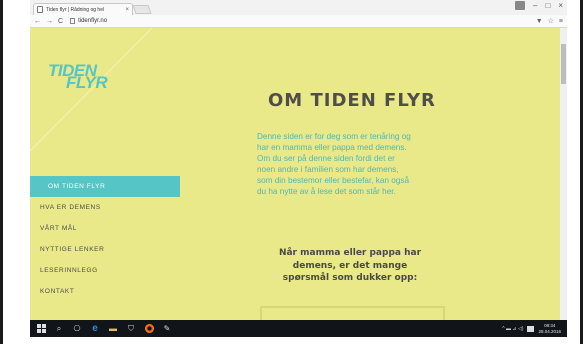  Describe the element at coordinates (73, 21) in the screenshot. I see `page-info-icon` at that location.